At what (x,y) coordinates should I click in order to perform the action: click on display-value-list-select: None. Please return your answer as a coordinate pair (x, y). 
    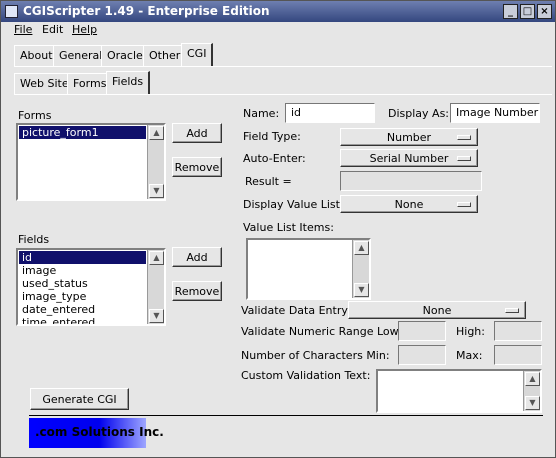
    Looking at the image, I should click on (409, 204).